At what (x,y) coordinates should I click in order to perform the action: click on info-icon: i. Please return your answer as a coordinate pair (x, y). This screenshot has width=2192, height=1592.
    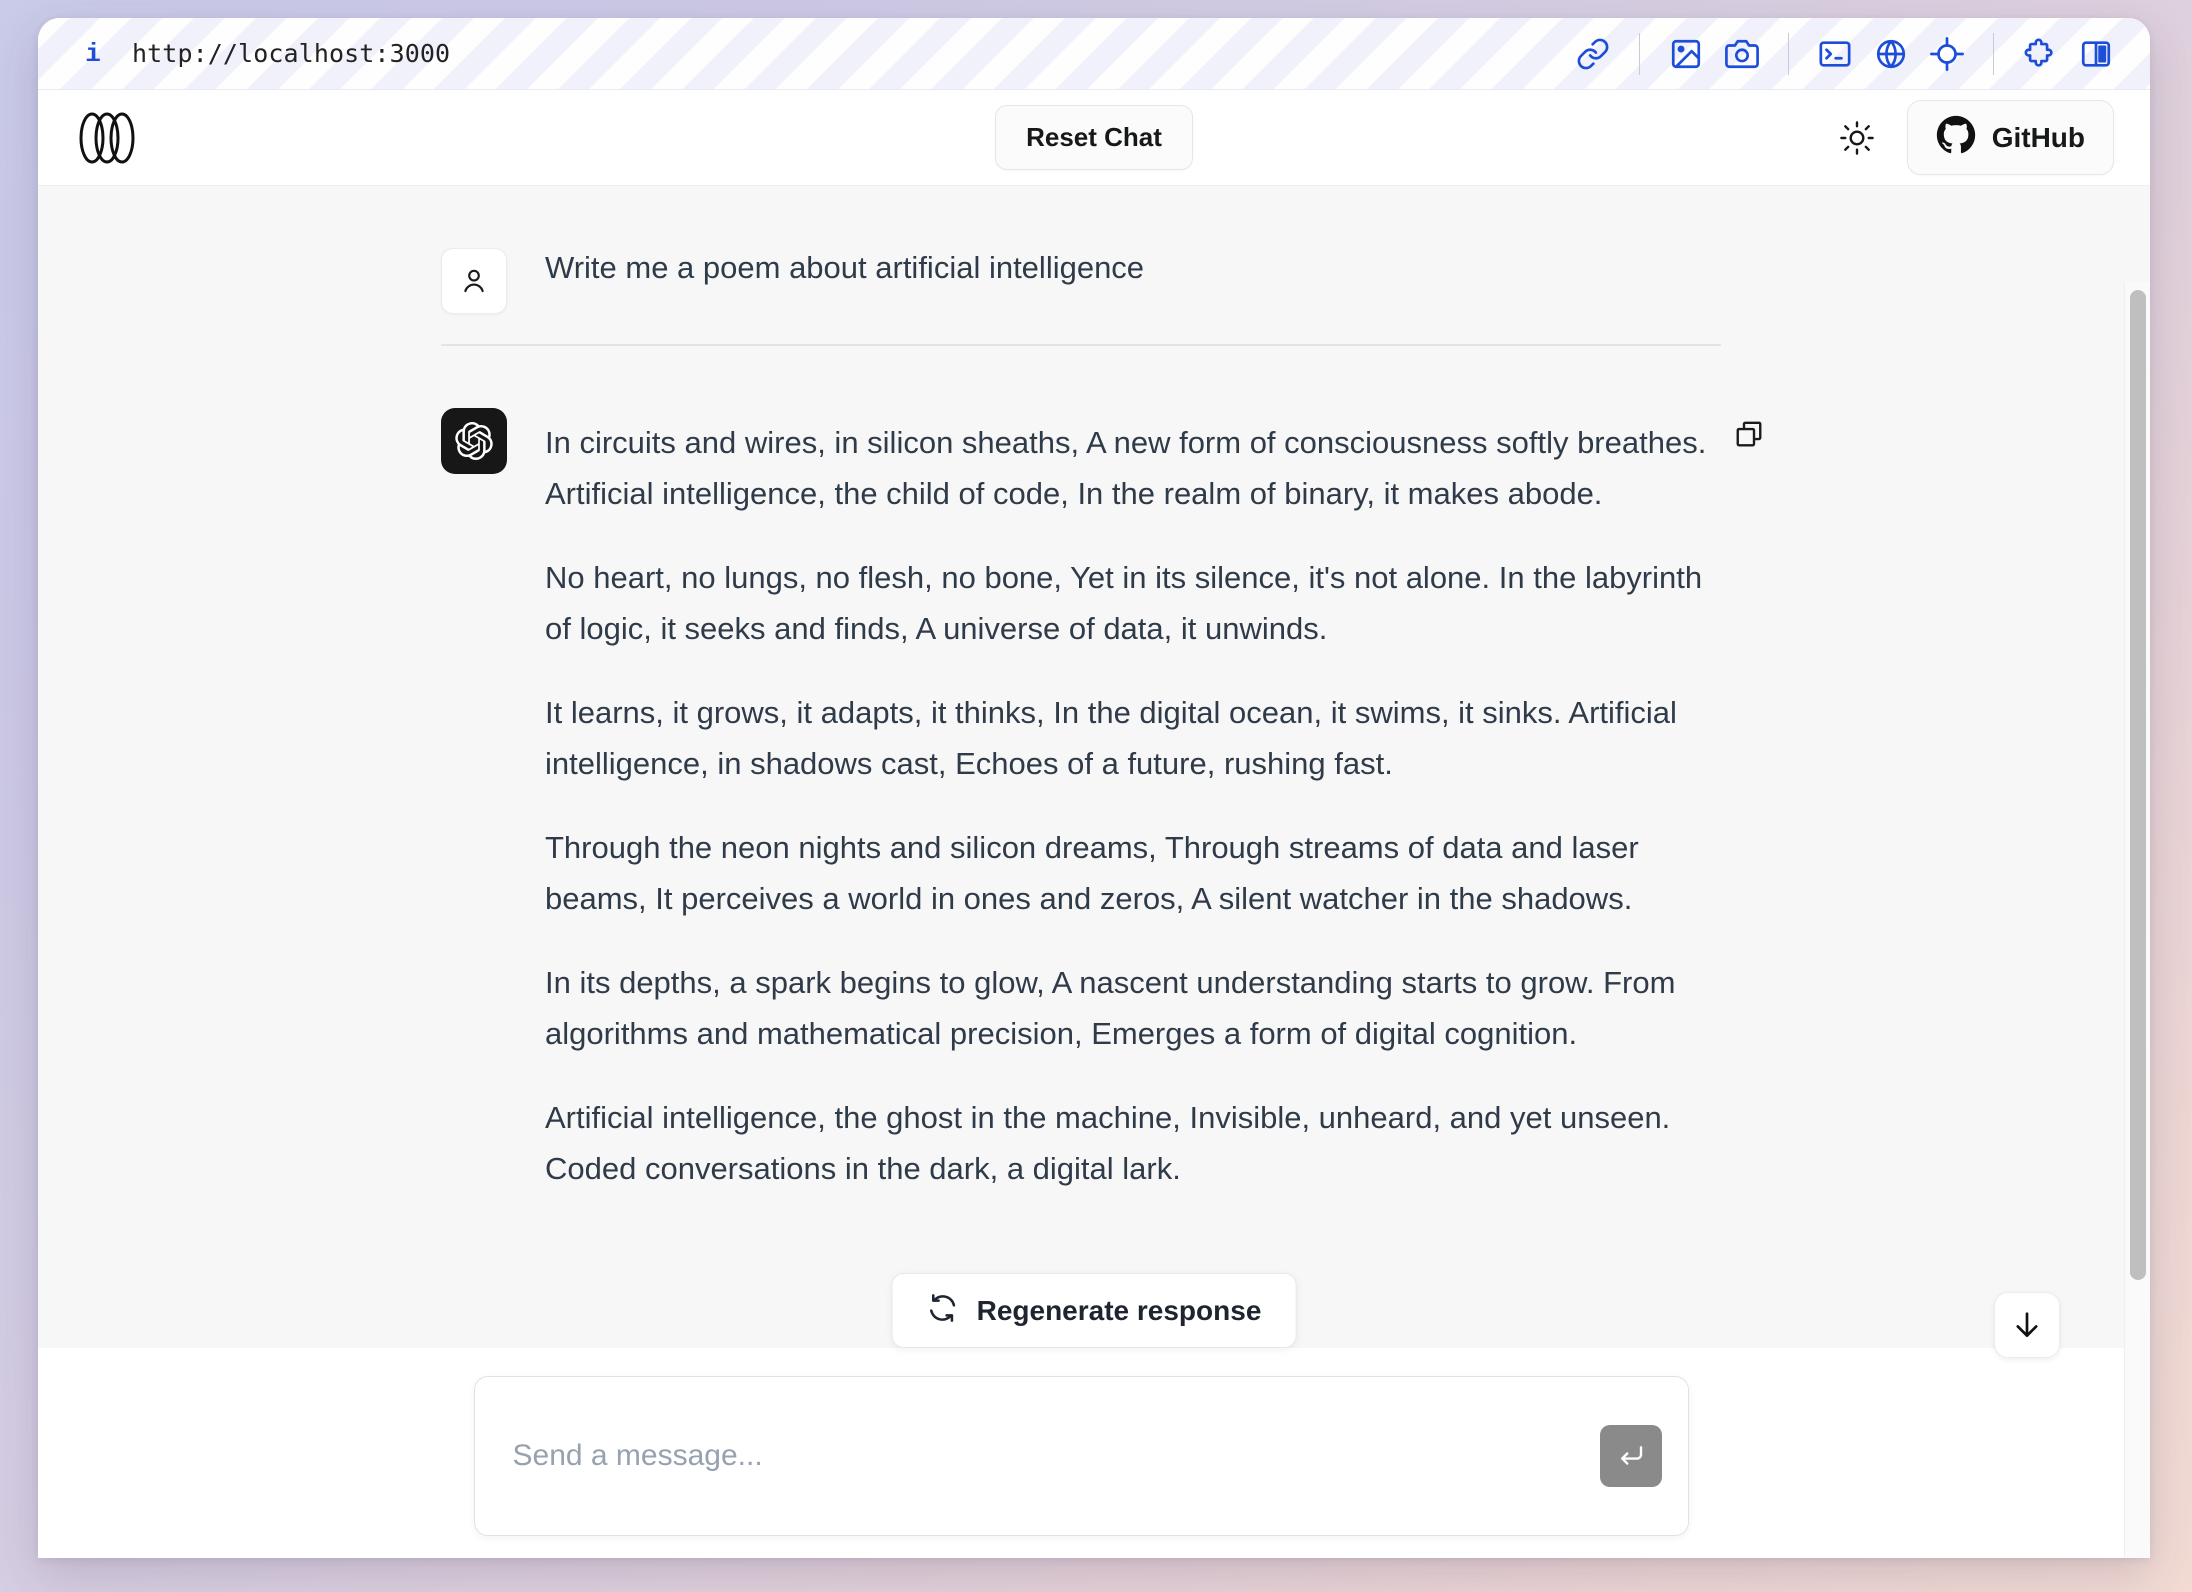
    Looking at the image, I should click on (93, 54).